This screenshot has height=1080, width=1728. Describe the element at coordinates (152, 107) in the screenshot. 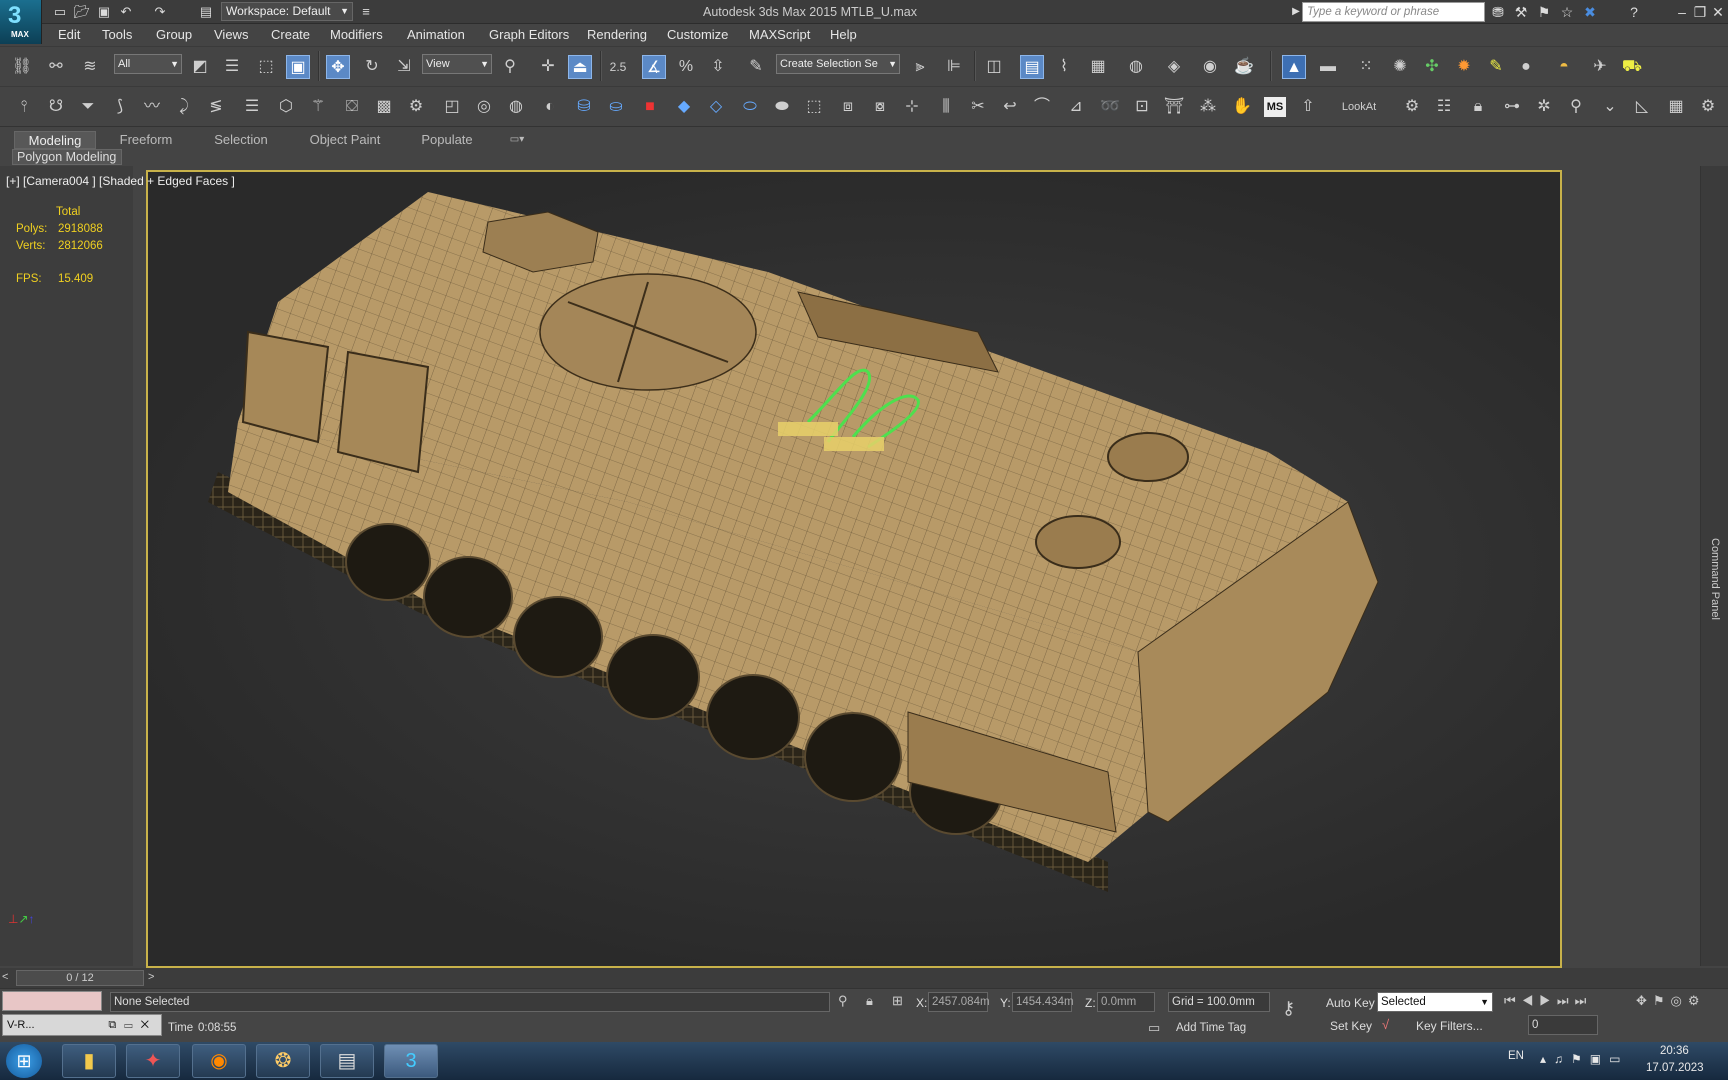

I see `noise-icon: 〰` at that location.